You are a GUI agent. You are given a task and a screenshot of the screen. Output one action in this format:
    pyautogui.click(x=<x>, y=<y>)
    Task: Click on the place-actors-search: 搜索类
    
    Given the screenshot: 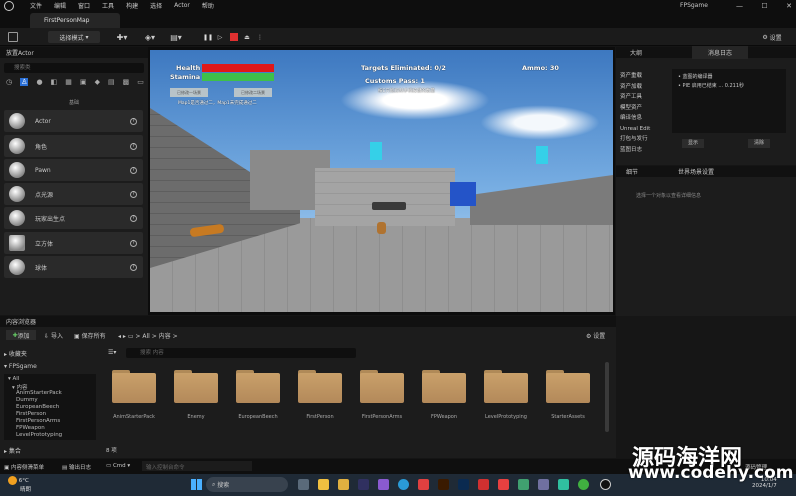 What is the action you would take?
    pyautogui.click(x=74, y=68)
    